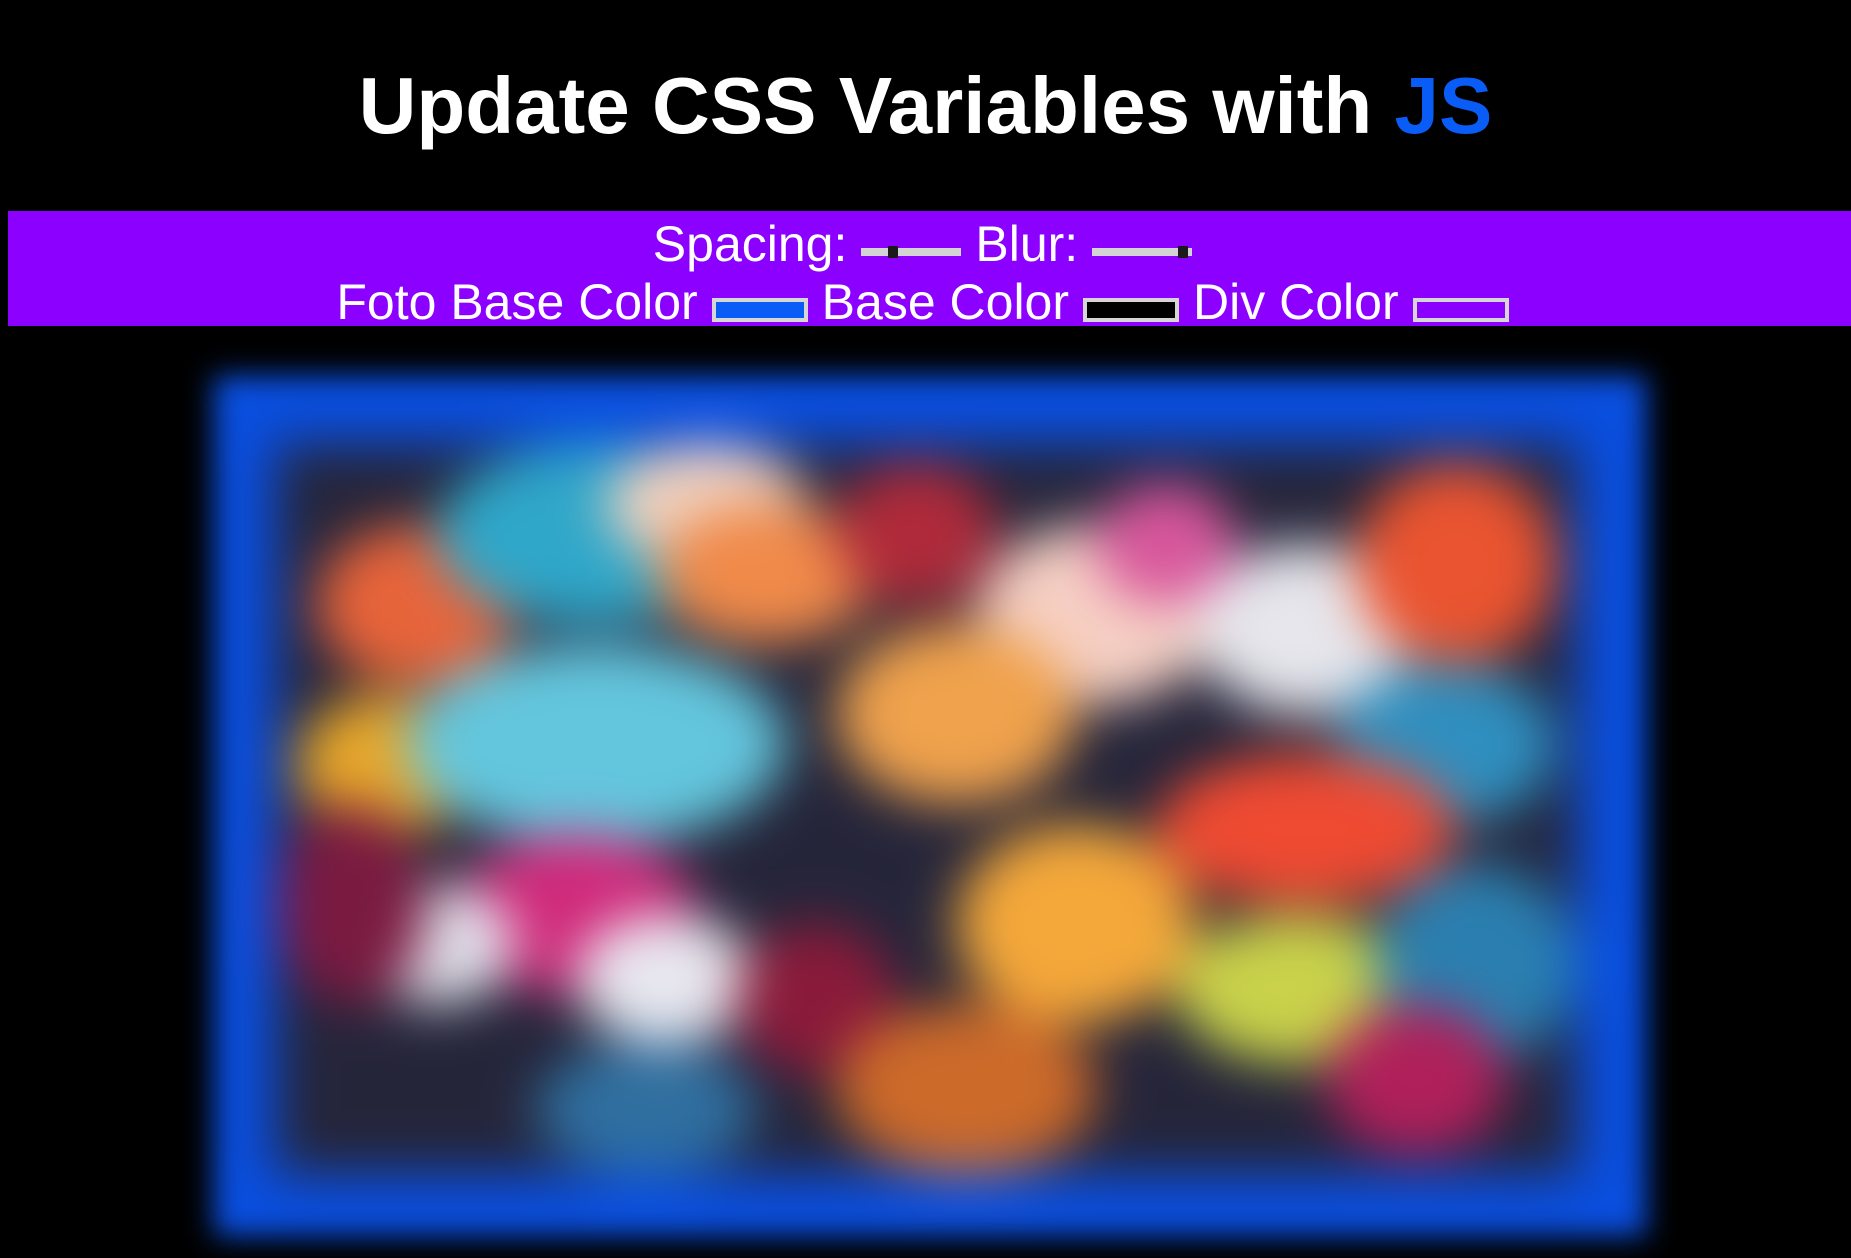 Image resolution: width=1851 pixels, height=1258 pixels. Describe the element at coordinates (759, 309) in the screenshot. I see `foto-base-color-picker` at that location.